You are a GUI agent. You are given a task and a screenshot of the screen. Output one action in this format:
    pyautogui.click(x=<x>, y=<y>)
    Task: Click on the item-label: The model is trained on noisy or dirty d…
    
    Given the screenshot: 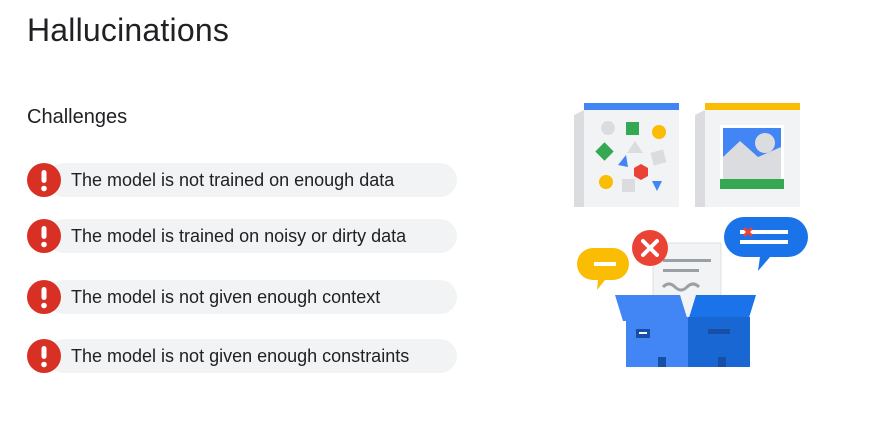 What is the action you would take?
    pyautogui.click(x=239, y=236)
    